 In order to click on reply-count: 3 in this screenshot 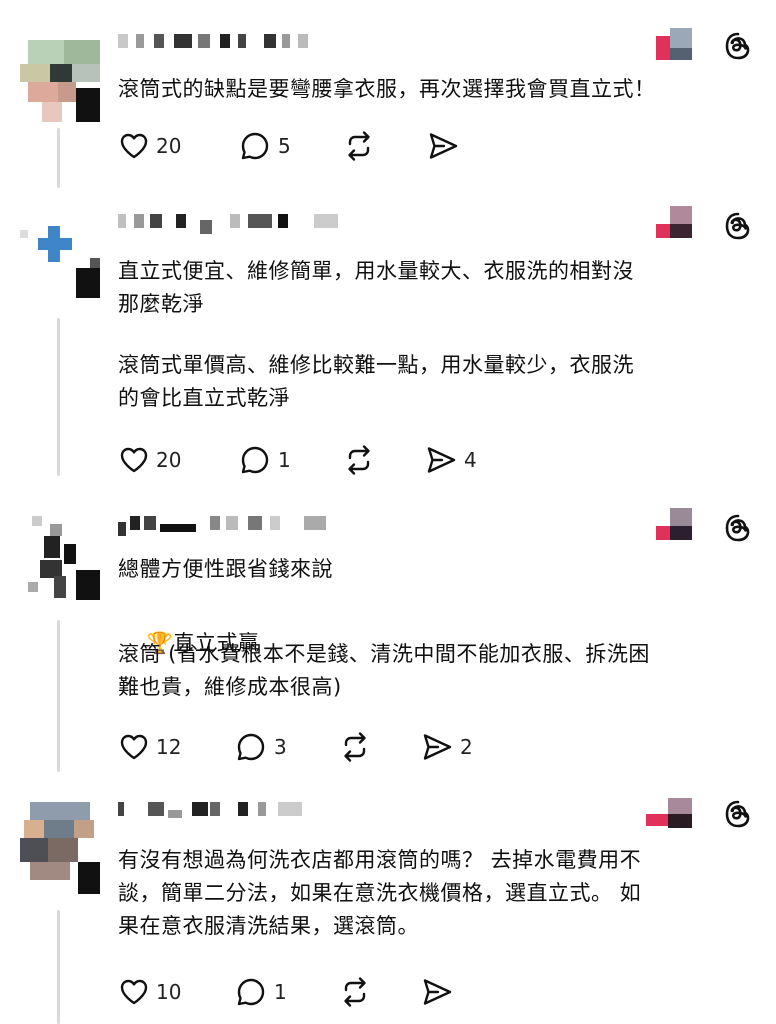, I will do `click(280, 747)`.